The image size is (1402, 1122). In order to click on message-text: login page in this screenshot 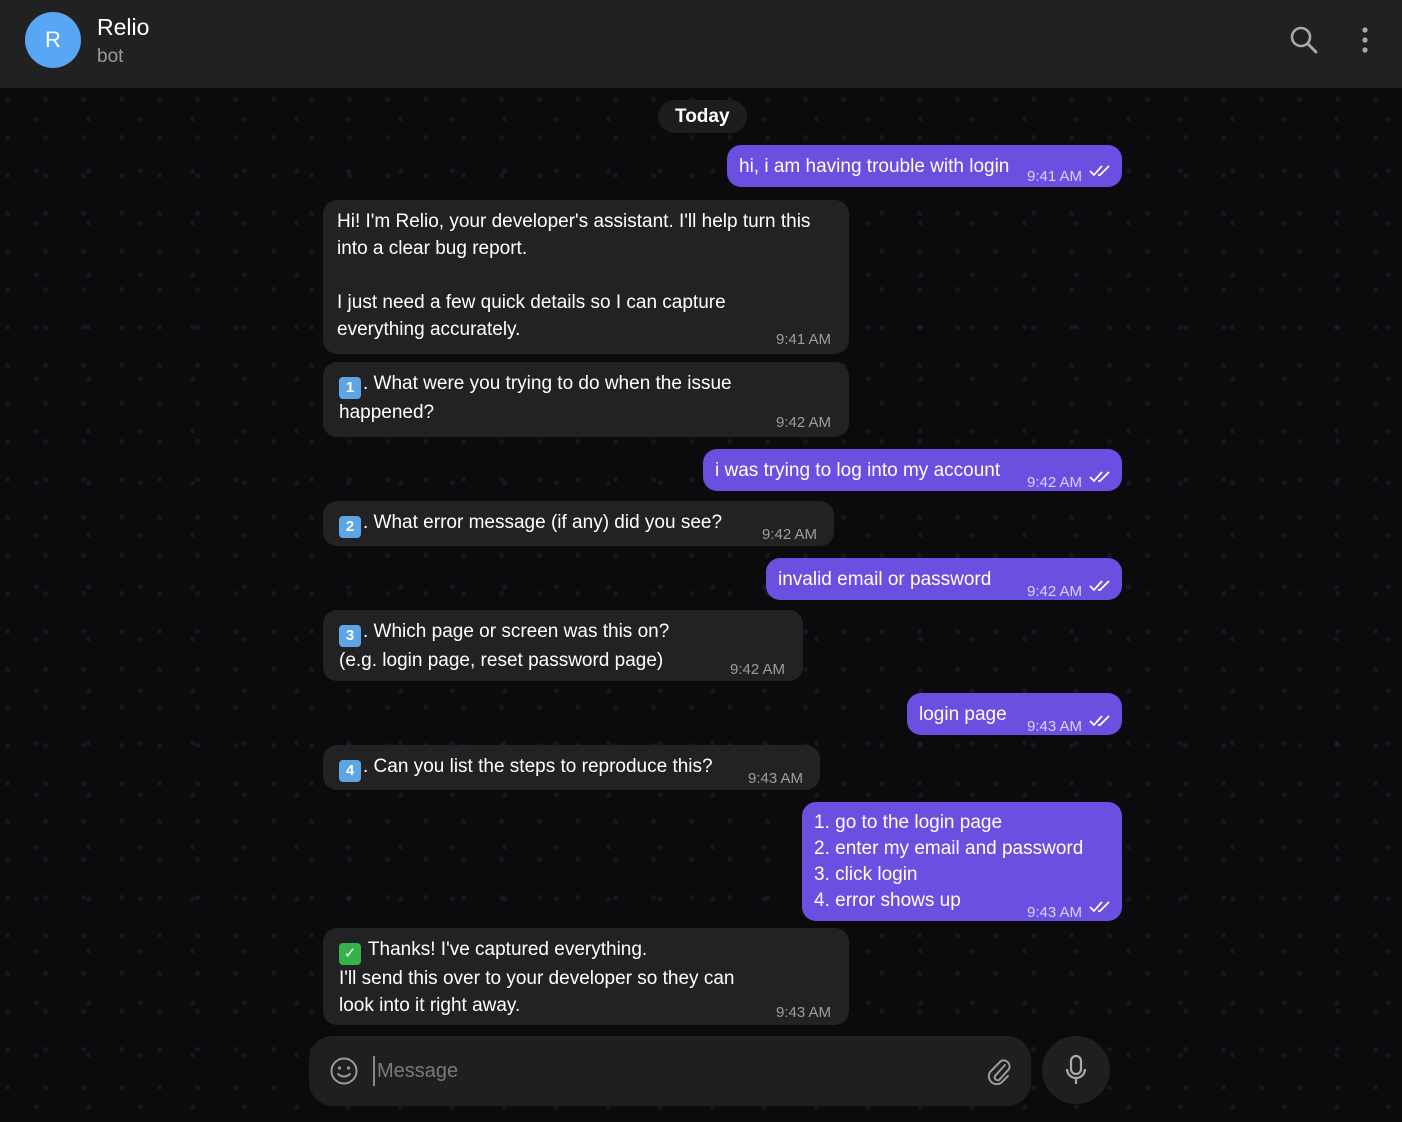, I will do `click(963, 714)`.